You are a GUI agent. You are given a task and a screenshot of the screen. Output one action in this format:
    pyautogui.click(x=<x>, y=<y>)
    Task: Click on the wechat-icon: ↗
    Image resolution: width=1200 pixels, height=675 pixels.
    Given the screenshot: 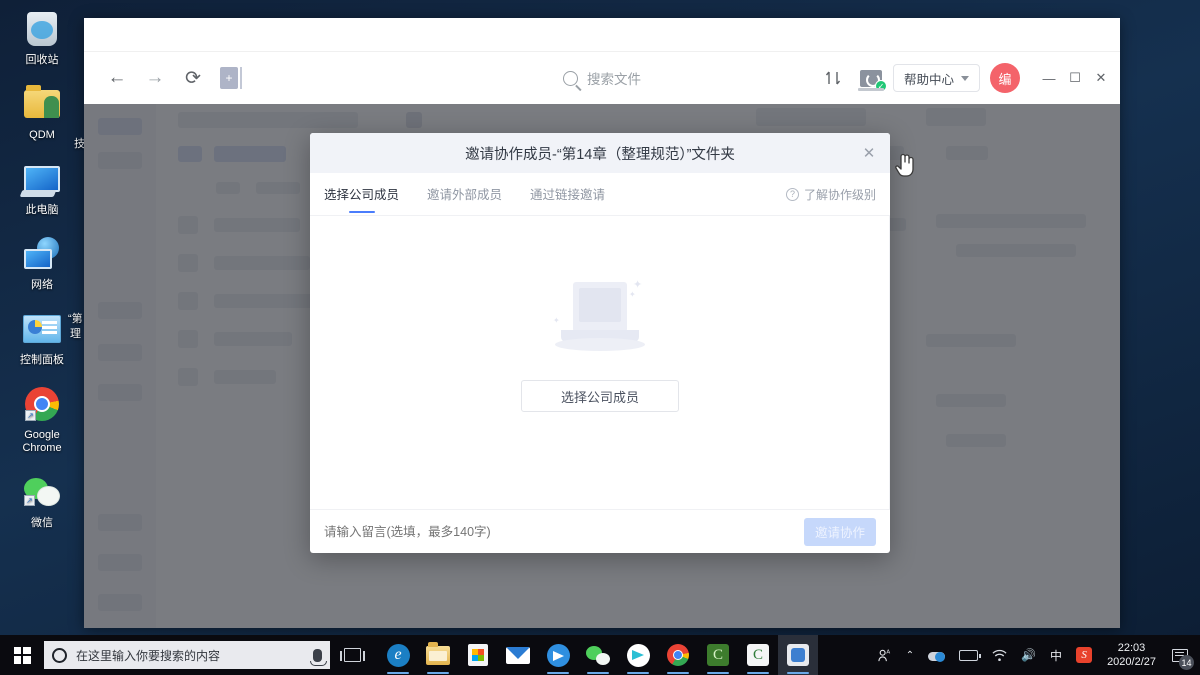 What is the action you would take?
    pyautogui.click(x=42, y=492)
    